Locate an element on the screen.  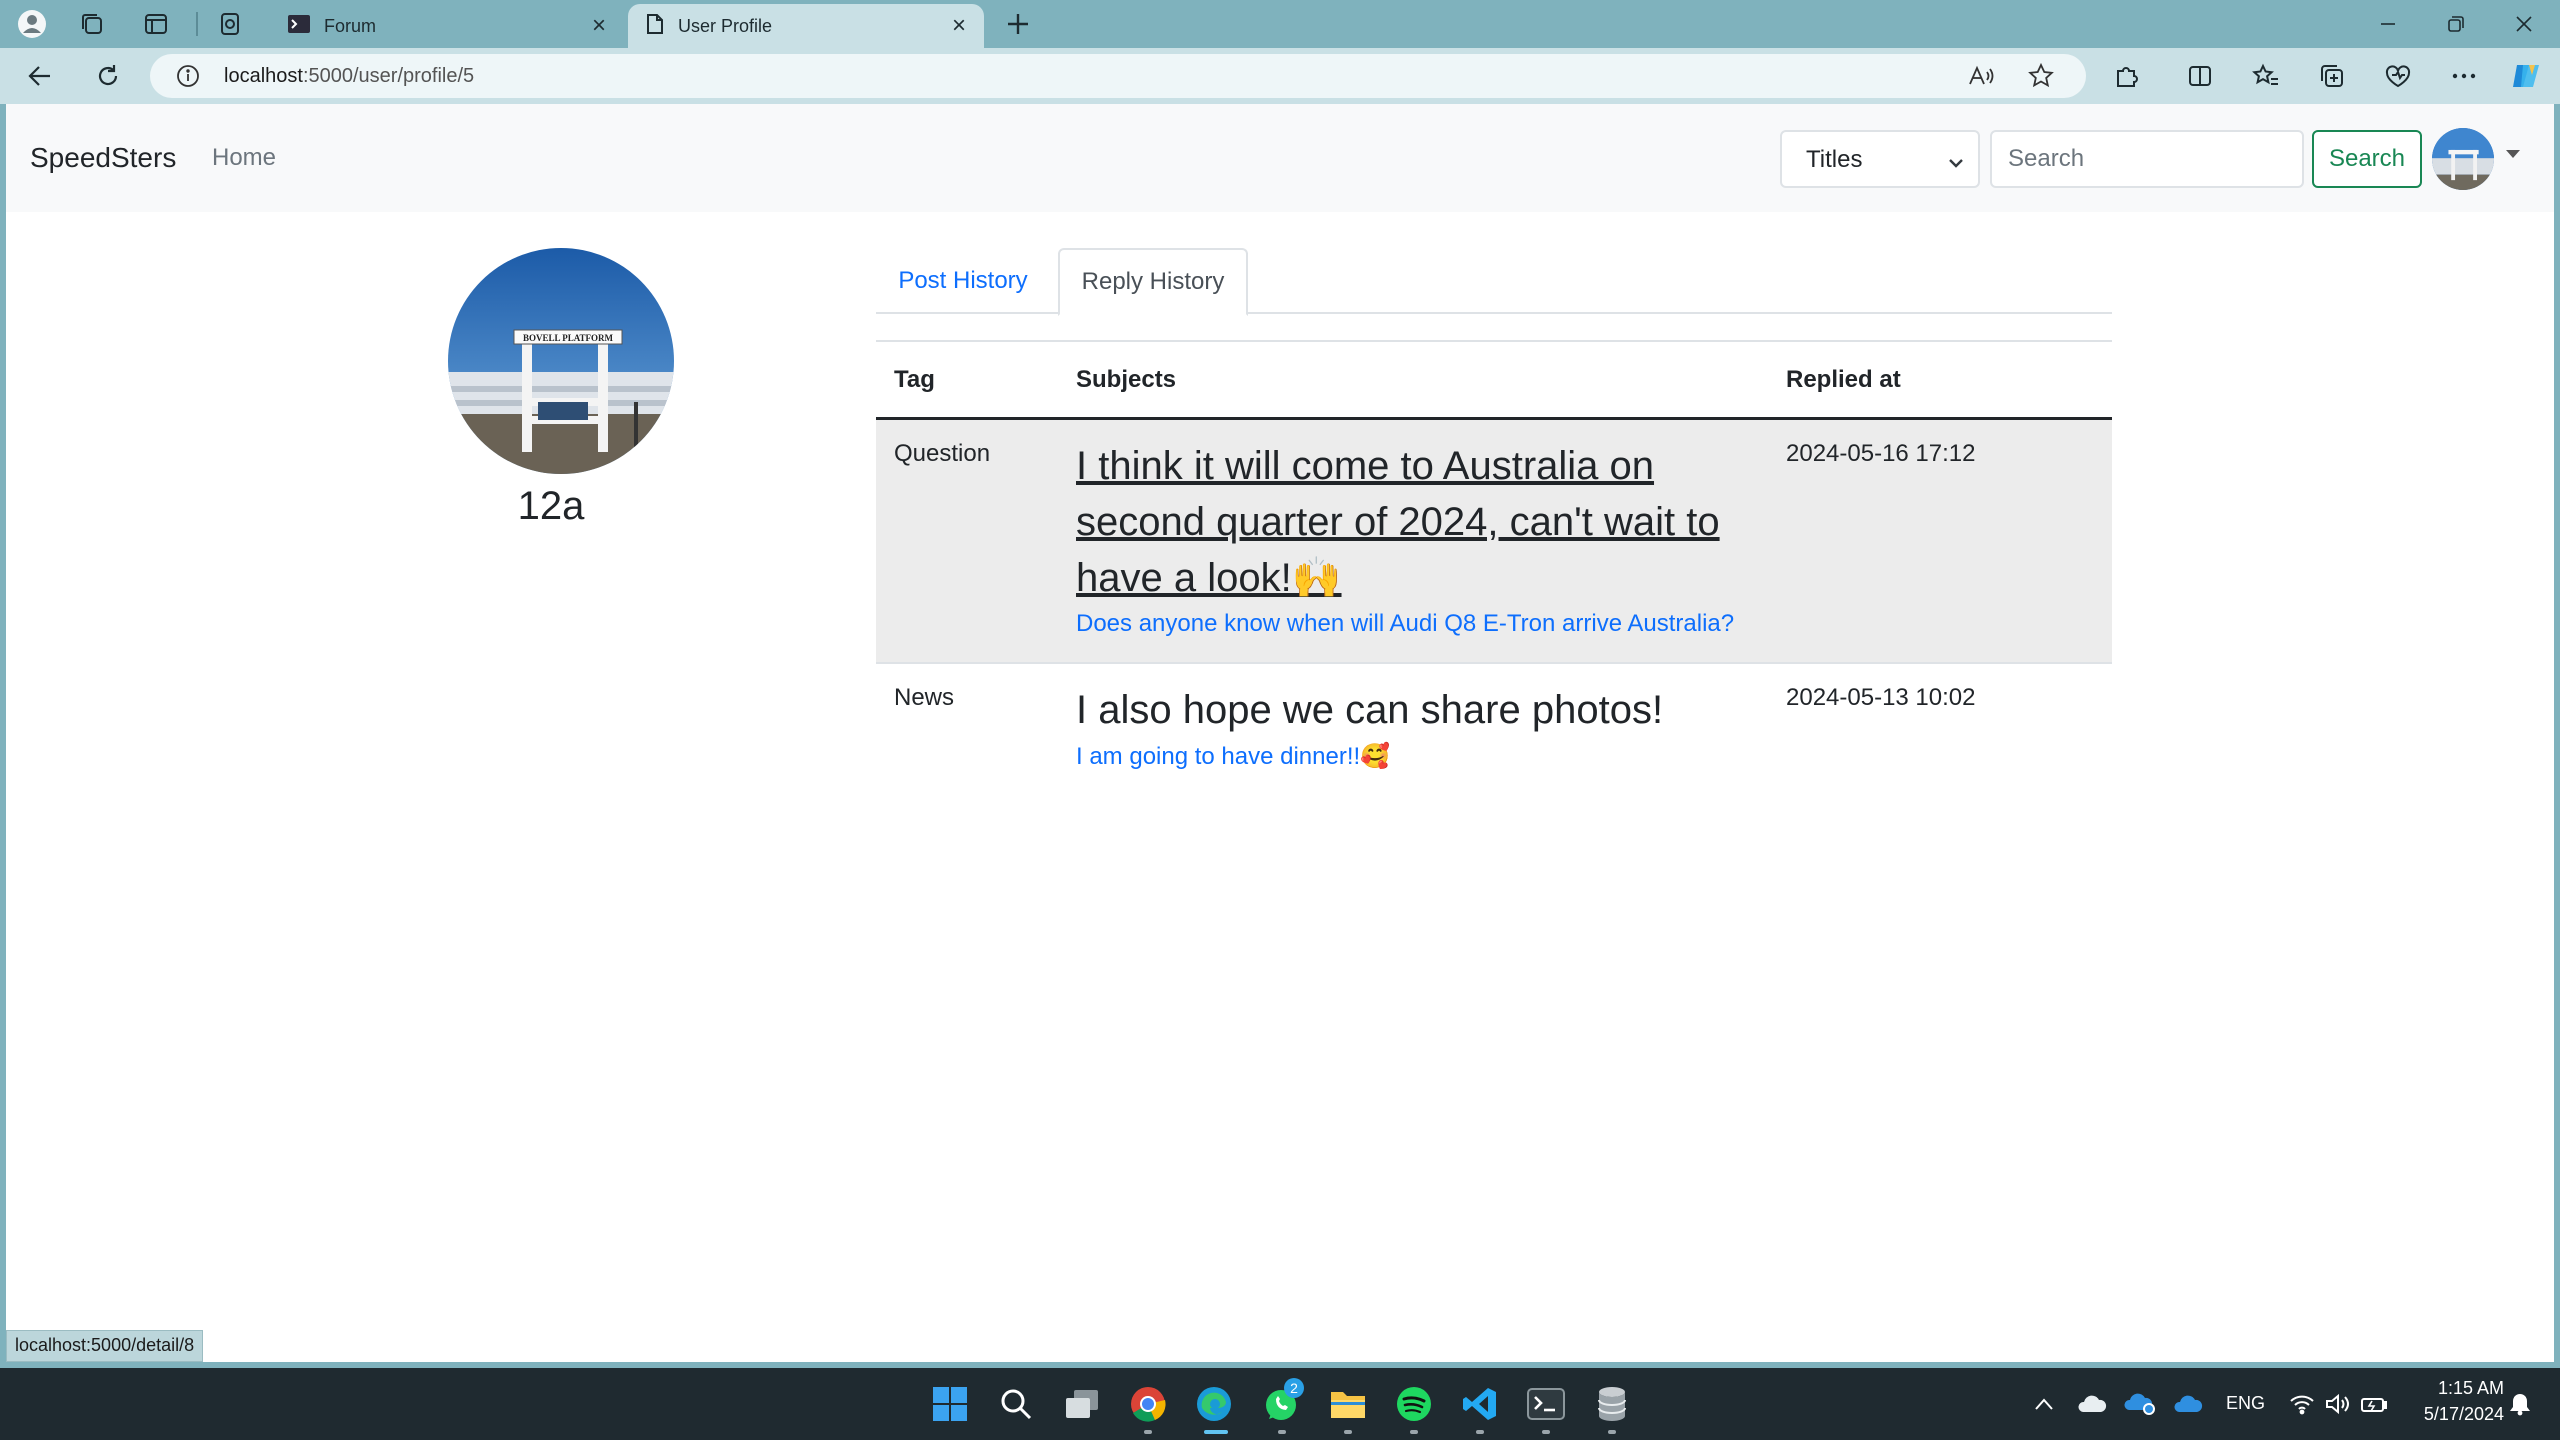
row-replied-at: 2024-05-13 10:02 is located at coordinates (1881, 697).